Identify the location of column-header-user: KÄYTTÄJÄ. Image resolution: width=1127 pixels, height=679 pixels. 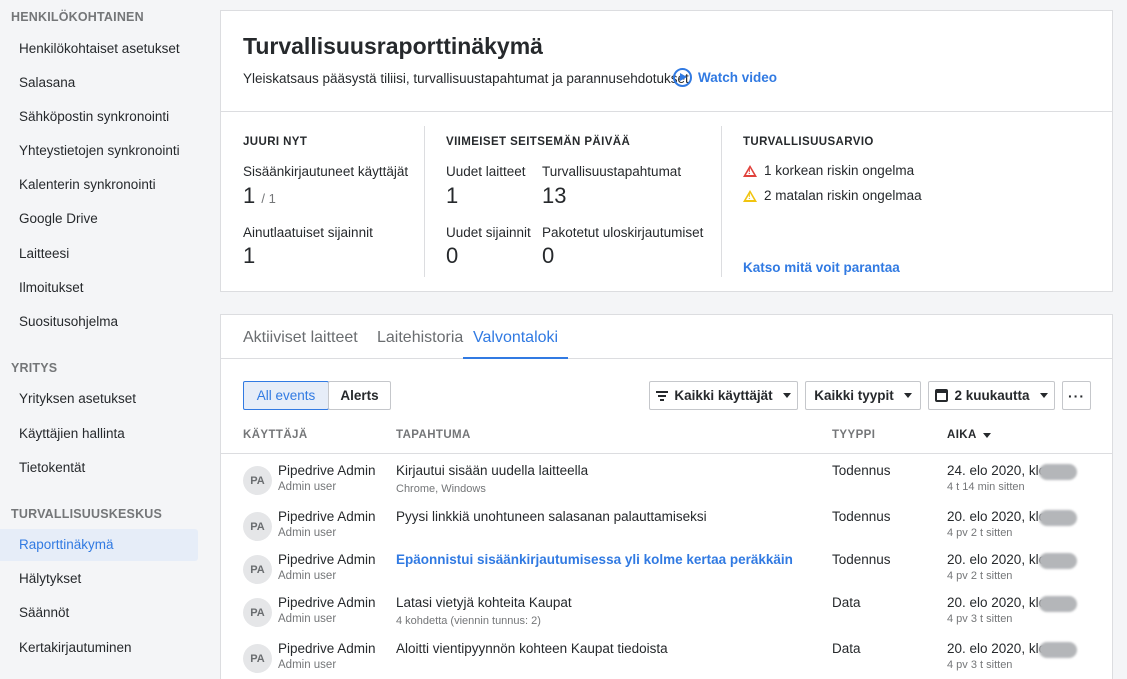
(275, 435).